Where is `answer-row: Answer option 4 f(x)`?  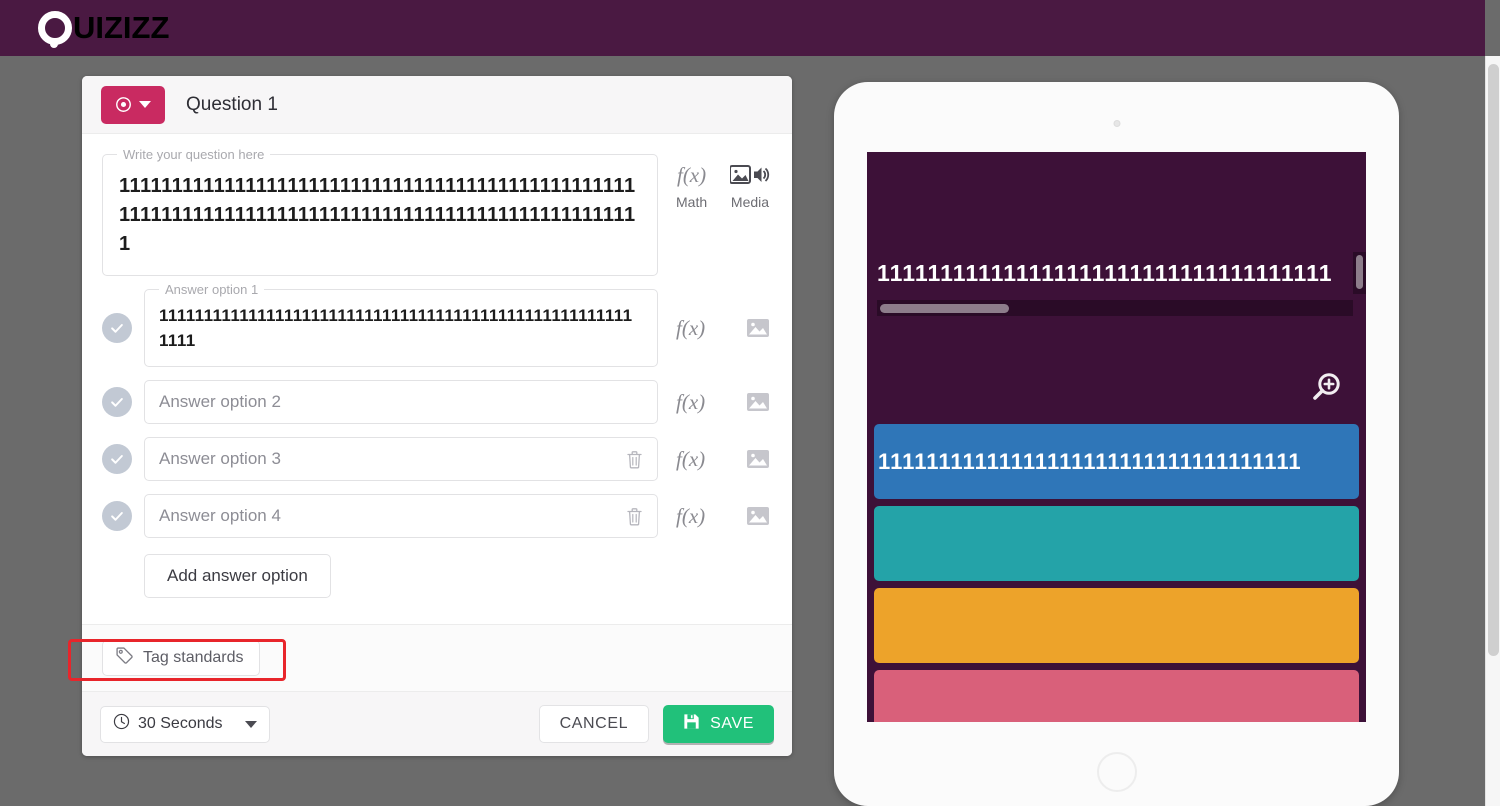 answer-row: Answer option 4 f(x) is located at coordinates (436, 516).